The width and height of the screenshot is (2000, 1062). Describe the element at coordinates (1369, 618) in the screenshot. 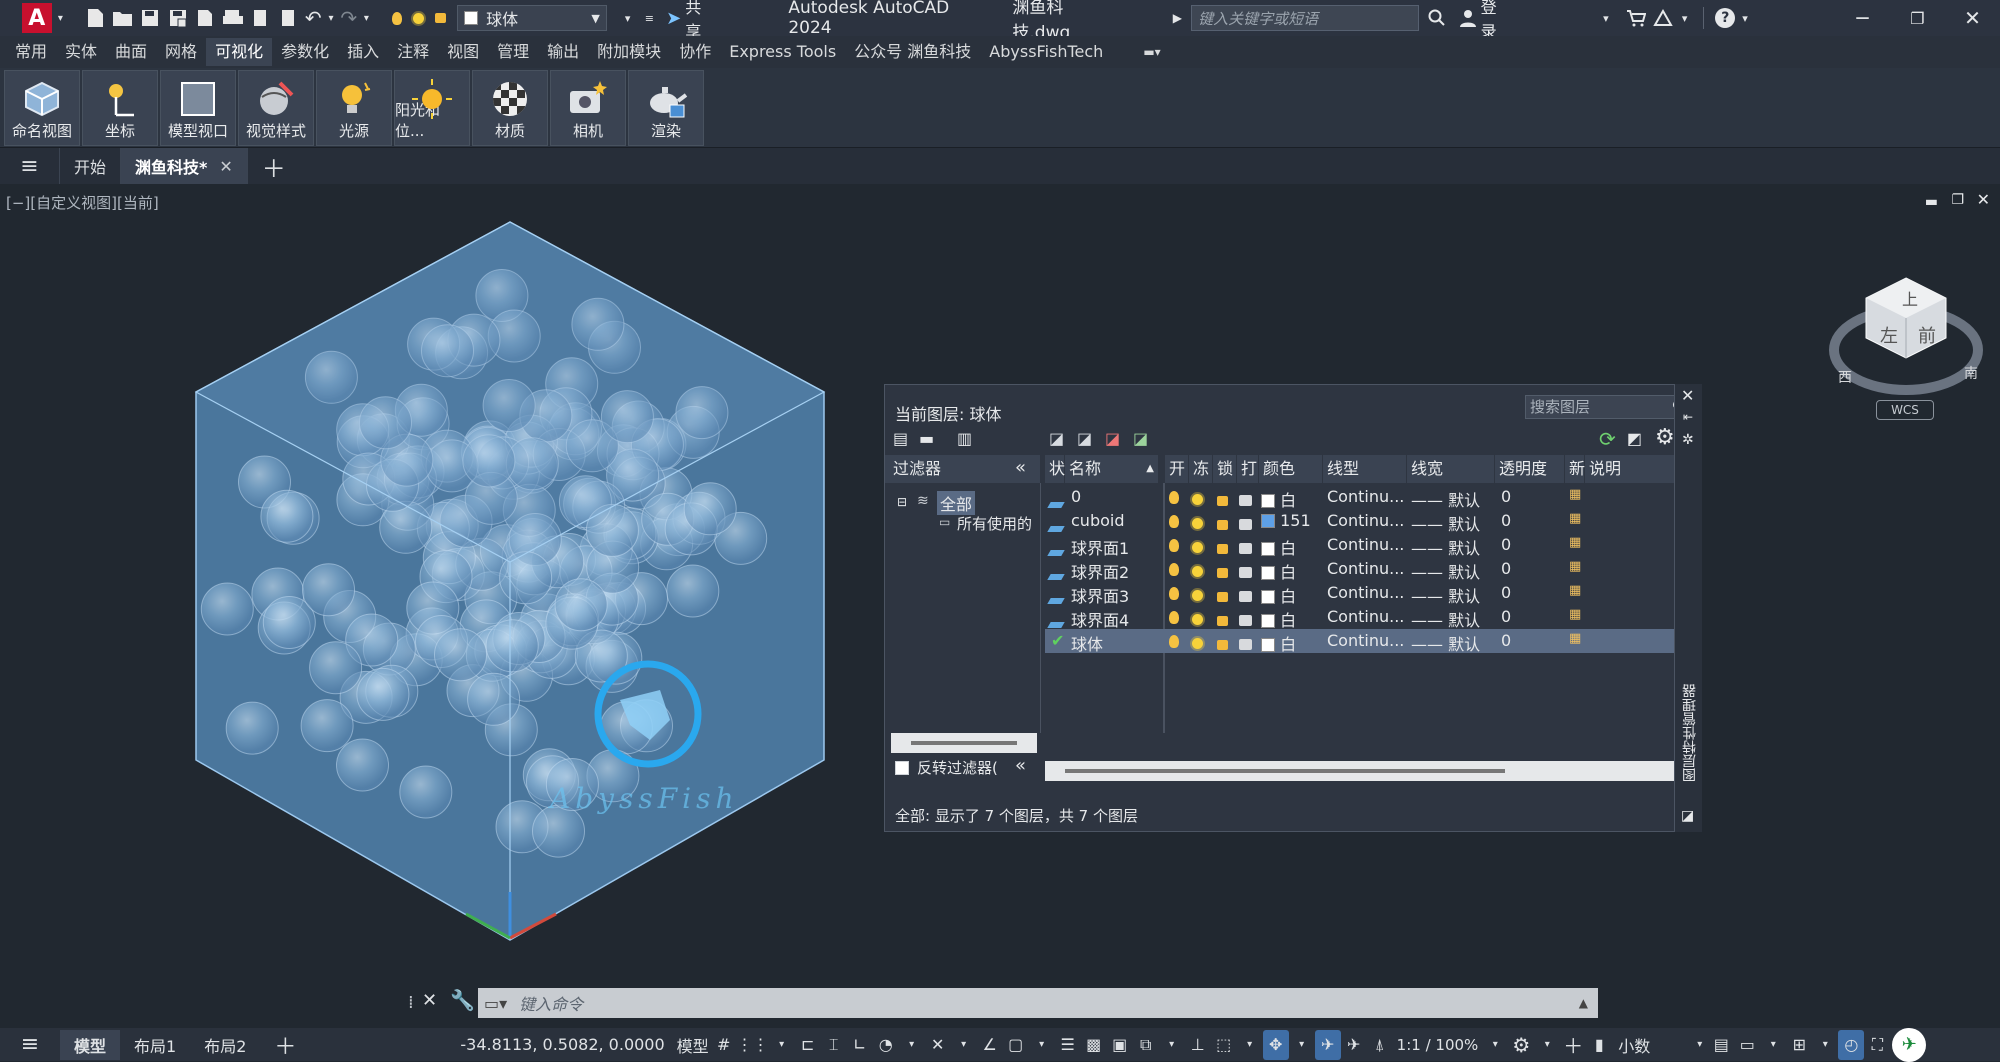

I see `layer-row: 球界面4 白 Continu... —— 默认 0 ▦` at that location.